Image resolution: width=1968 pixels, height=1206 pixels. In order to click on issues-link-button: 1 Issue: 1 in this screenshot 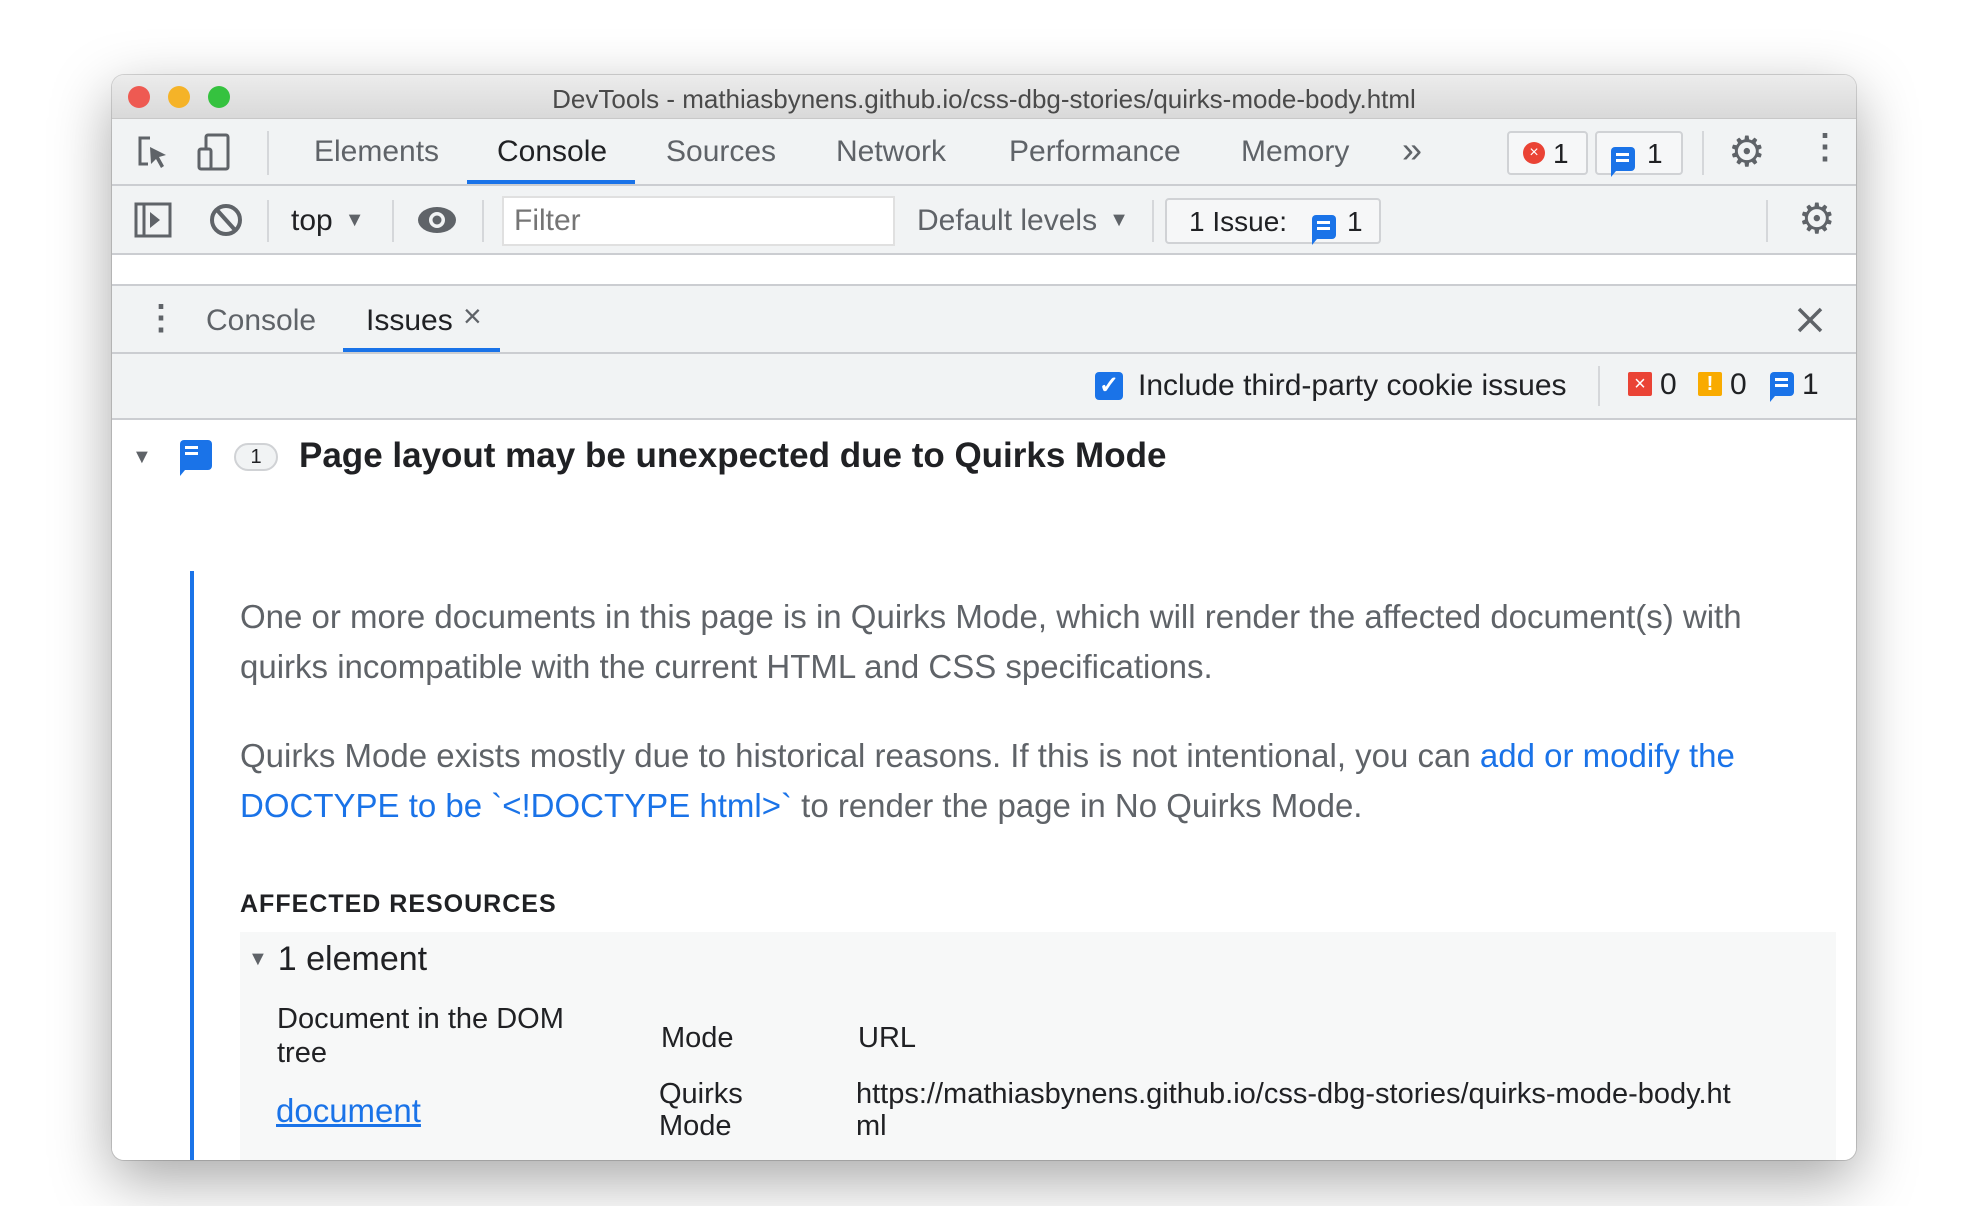, I will do `click(1273, 221)`.